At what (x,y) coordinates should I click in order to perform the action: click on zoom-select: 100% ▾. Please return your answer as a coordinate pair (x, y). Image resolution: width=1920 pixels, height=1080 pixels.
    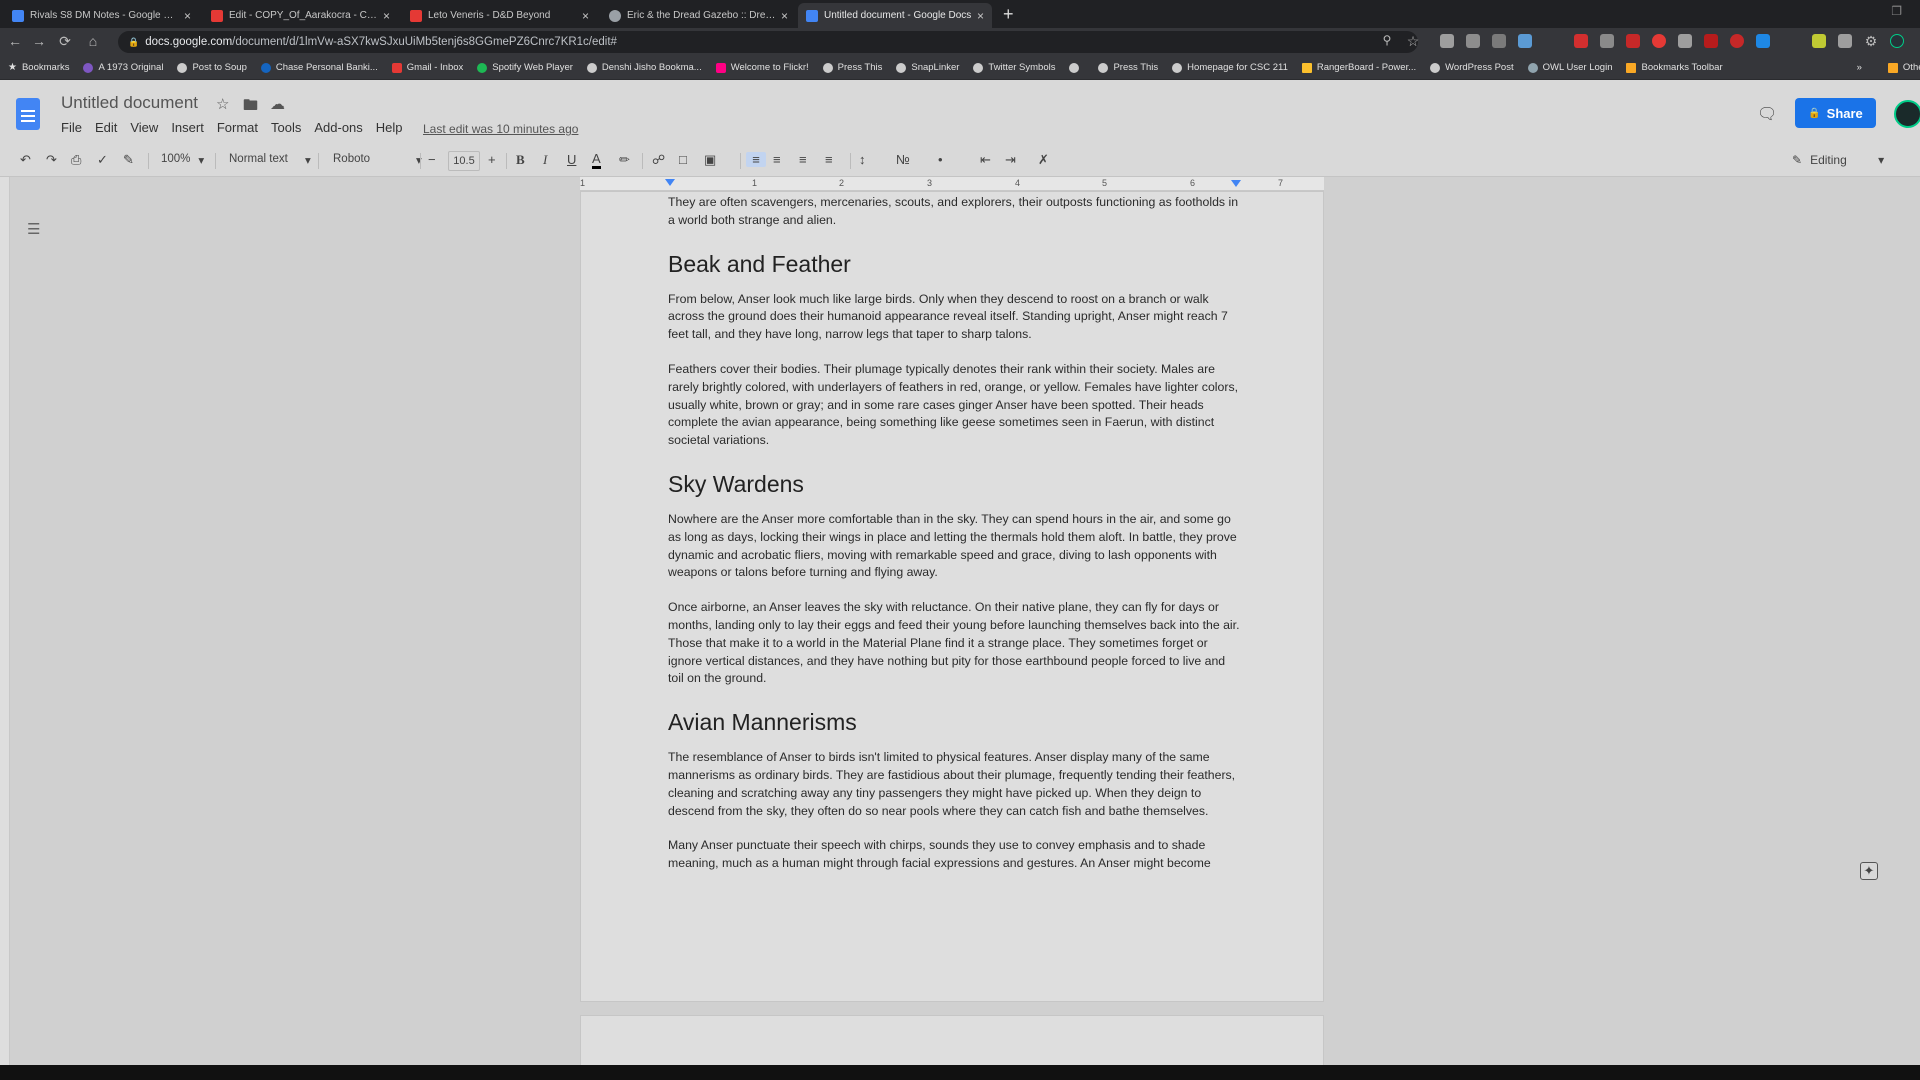
    Looking at the image, I should click on (182, 160).